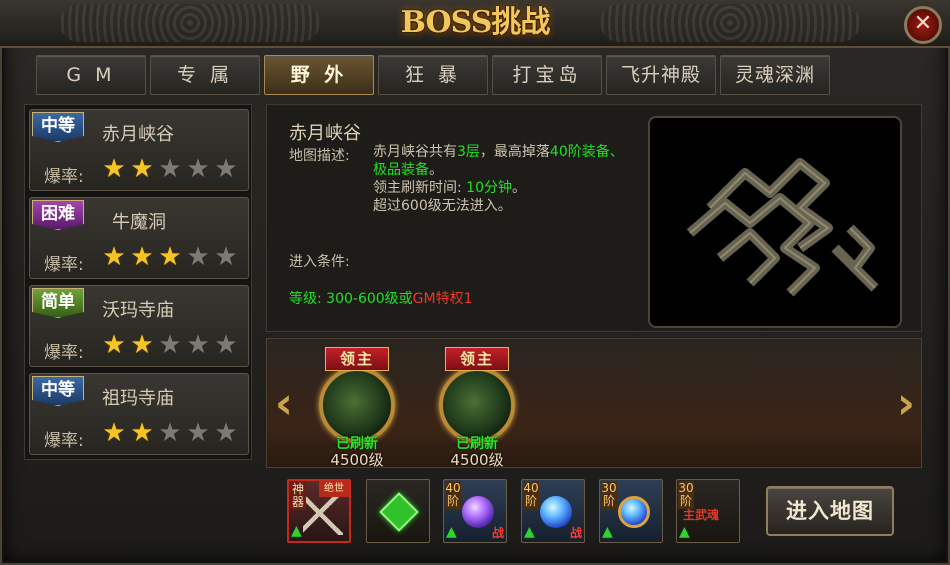  Describe the element at coordinates (420, 188) in the screenshot. I see `desc-text: 领主刷新时间:` at that location.